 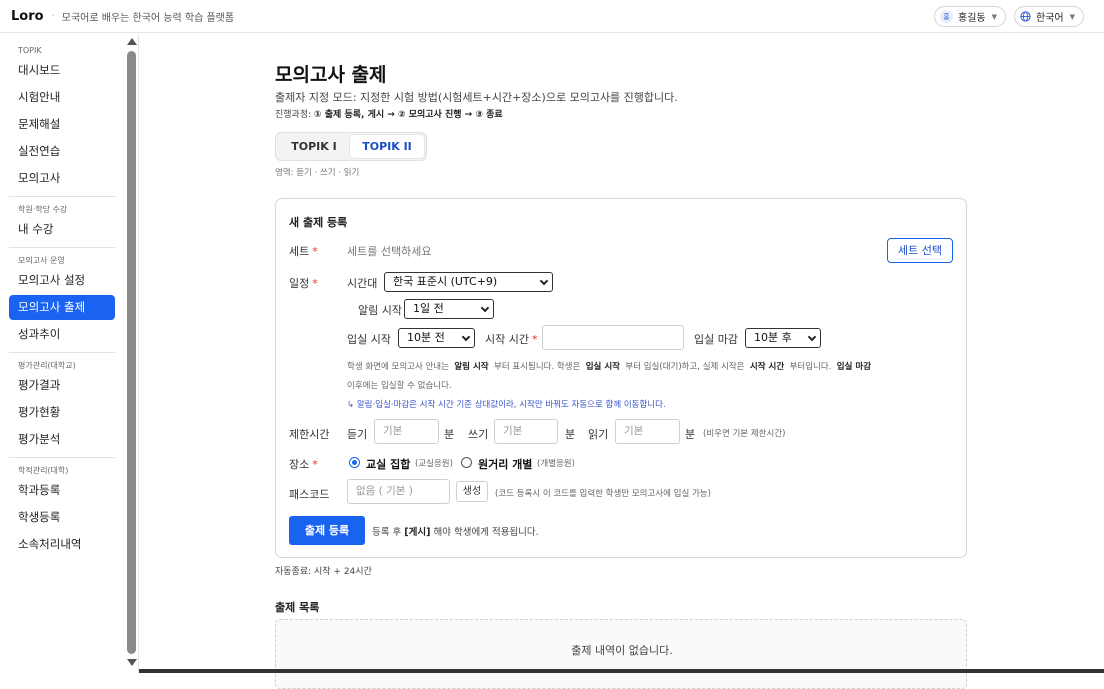 What do you see at coordinates (603, 494) in the screenshot?
I see `passcode-hint: (코드 등록시 이 코드를 입력한 학생만 모의고사에 입실 가능)` at bounding box center [603, 494].